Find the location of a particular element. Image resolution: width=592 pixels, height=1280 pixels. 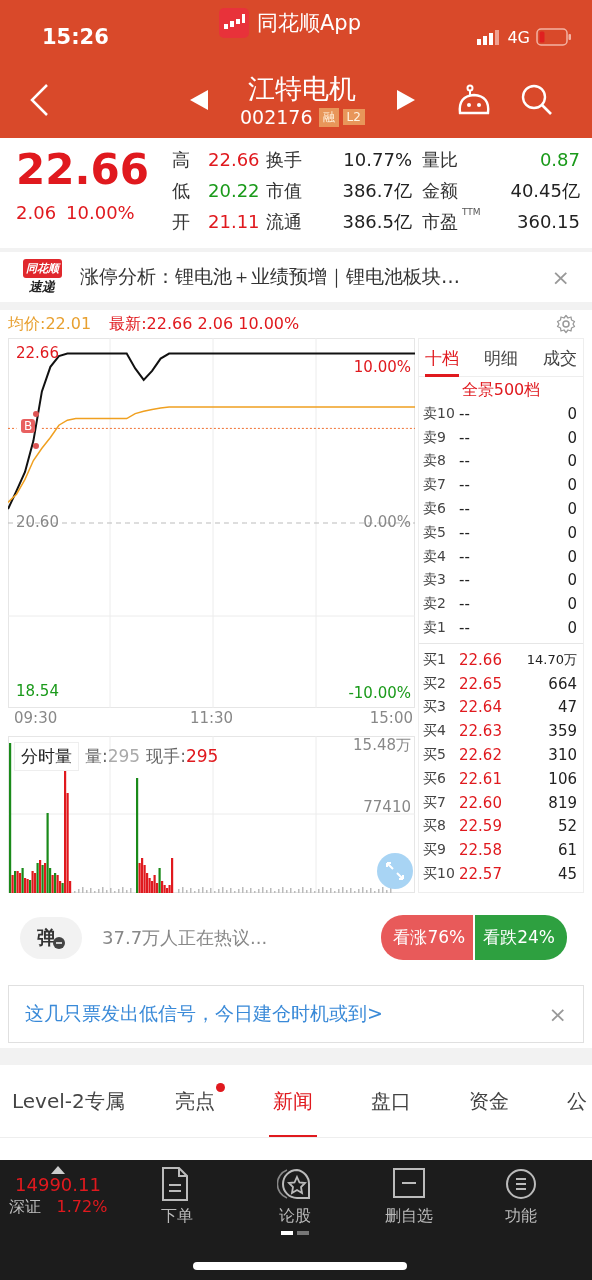

section-tab: 亮点 is located at coordinates (194, 1101).